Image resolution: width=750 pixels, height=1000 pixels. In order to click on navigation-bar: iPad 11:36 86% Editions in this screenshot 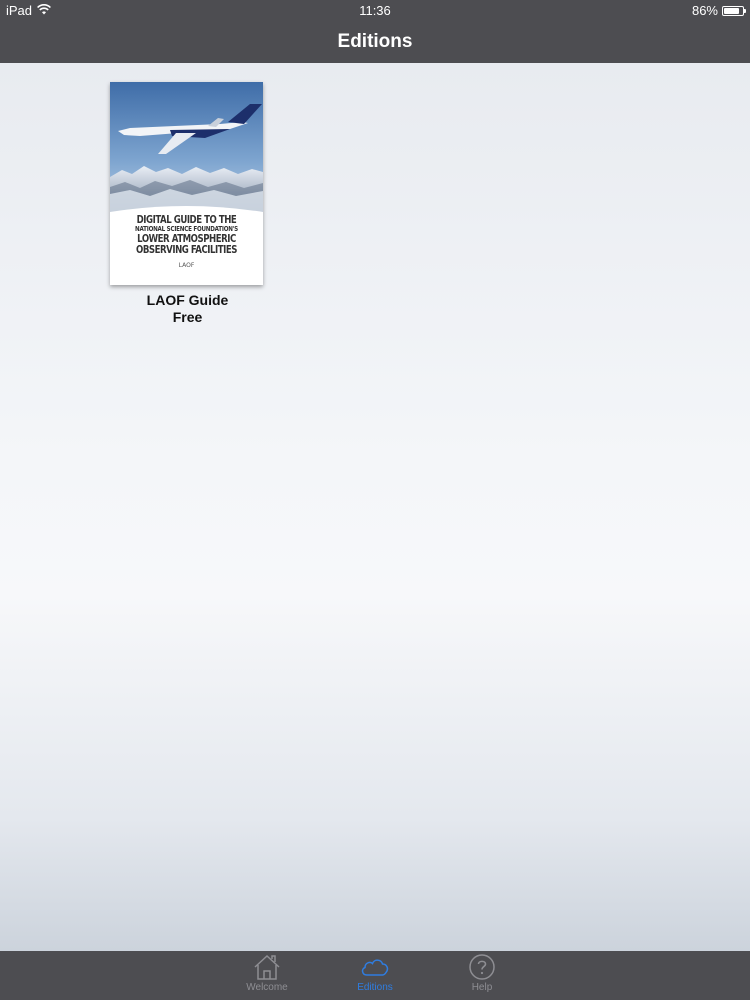, I will do `click(375, 31)`.